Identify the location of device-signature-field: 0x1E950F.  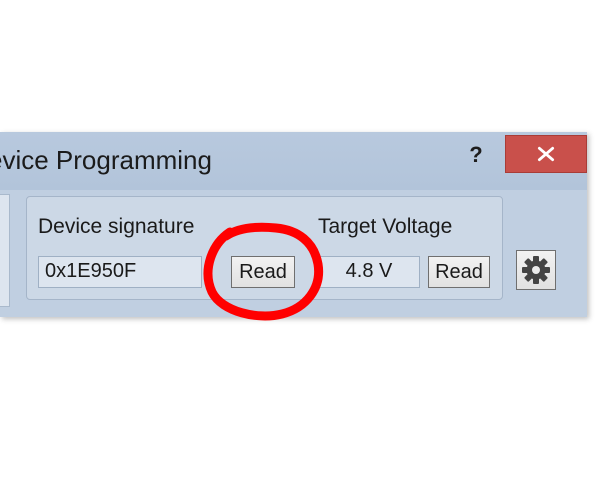
(120, 272).